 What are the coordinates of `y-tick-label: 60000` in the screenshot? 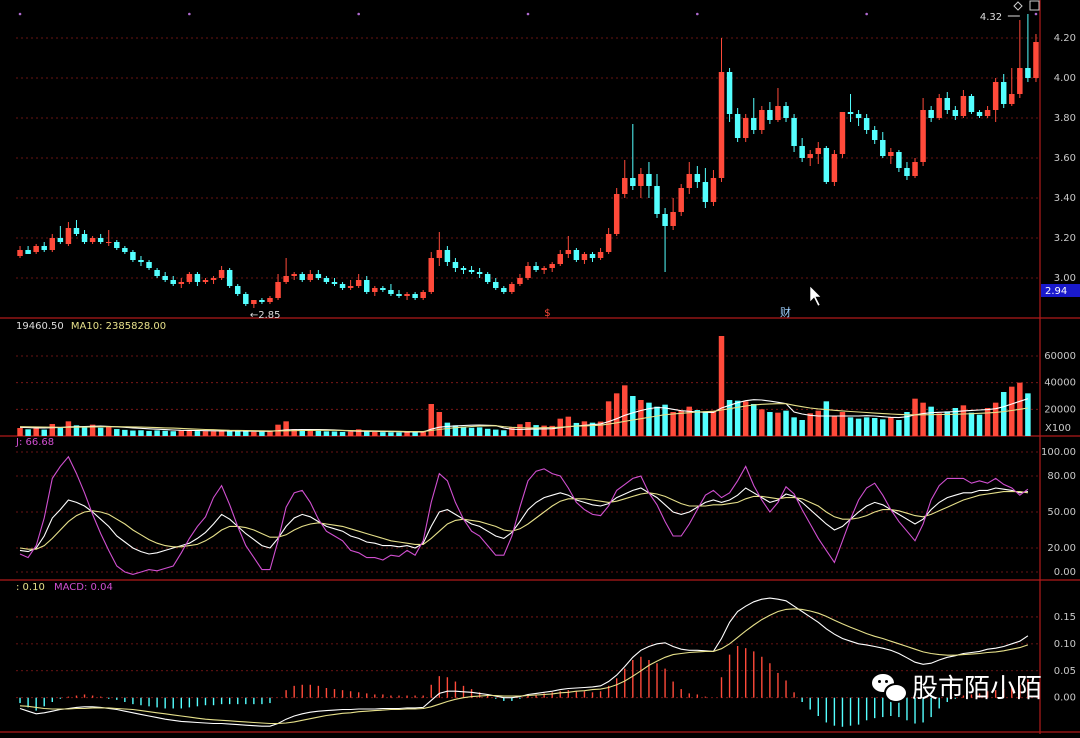 It's located at (1060, 356).